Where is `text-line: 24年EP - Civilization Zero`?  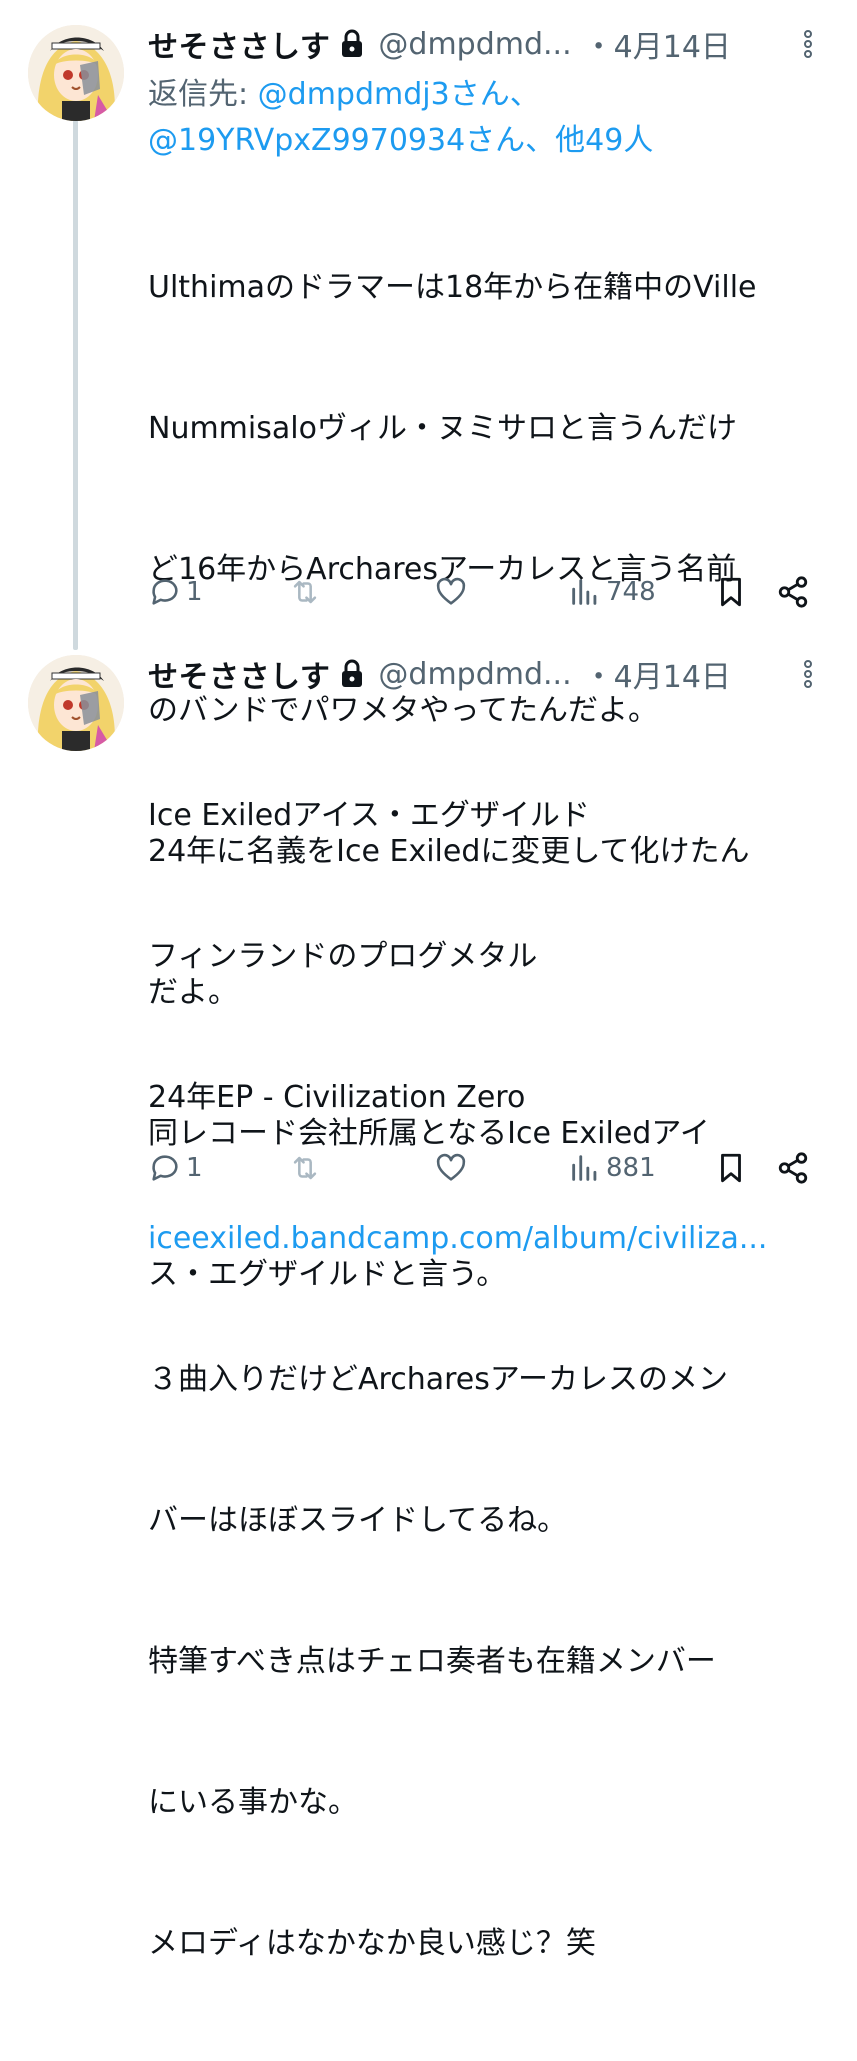 text-line: 24年EP - Civilization Zero is located at coordinates (337, 1097).